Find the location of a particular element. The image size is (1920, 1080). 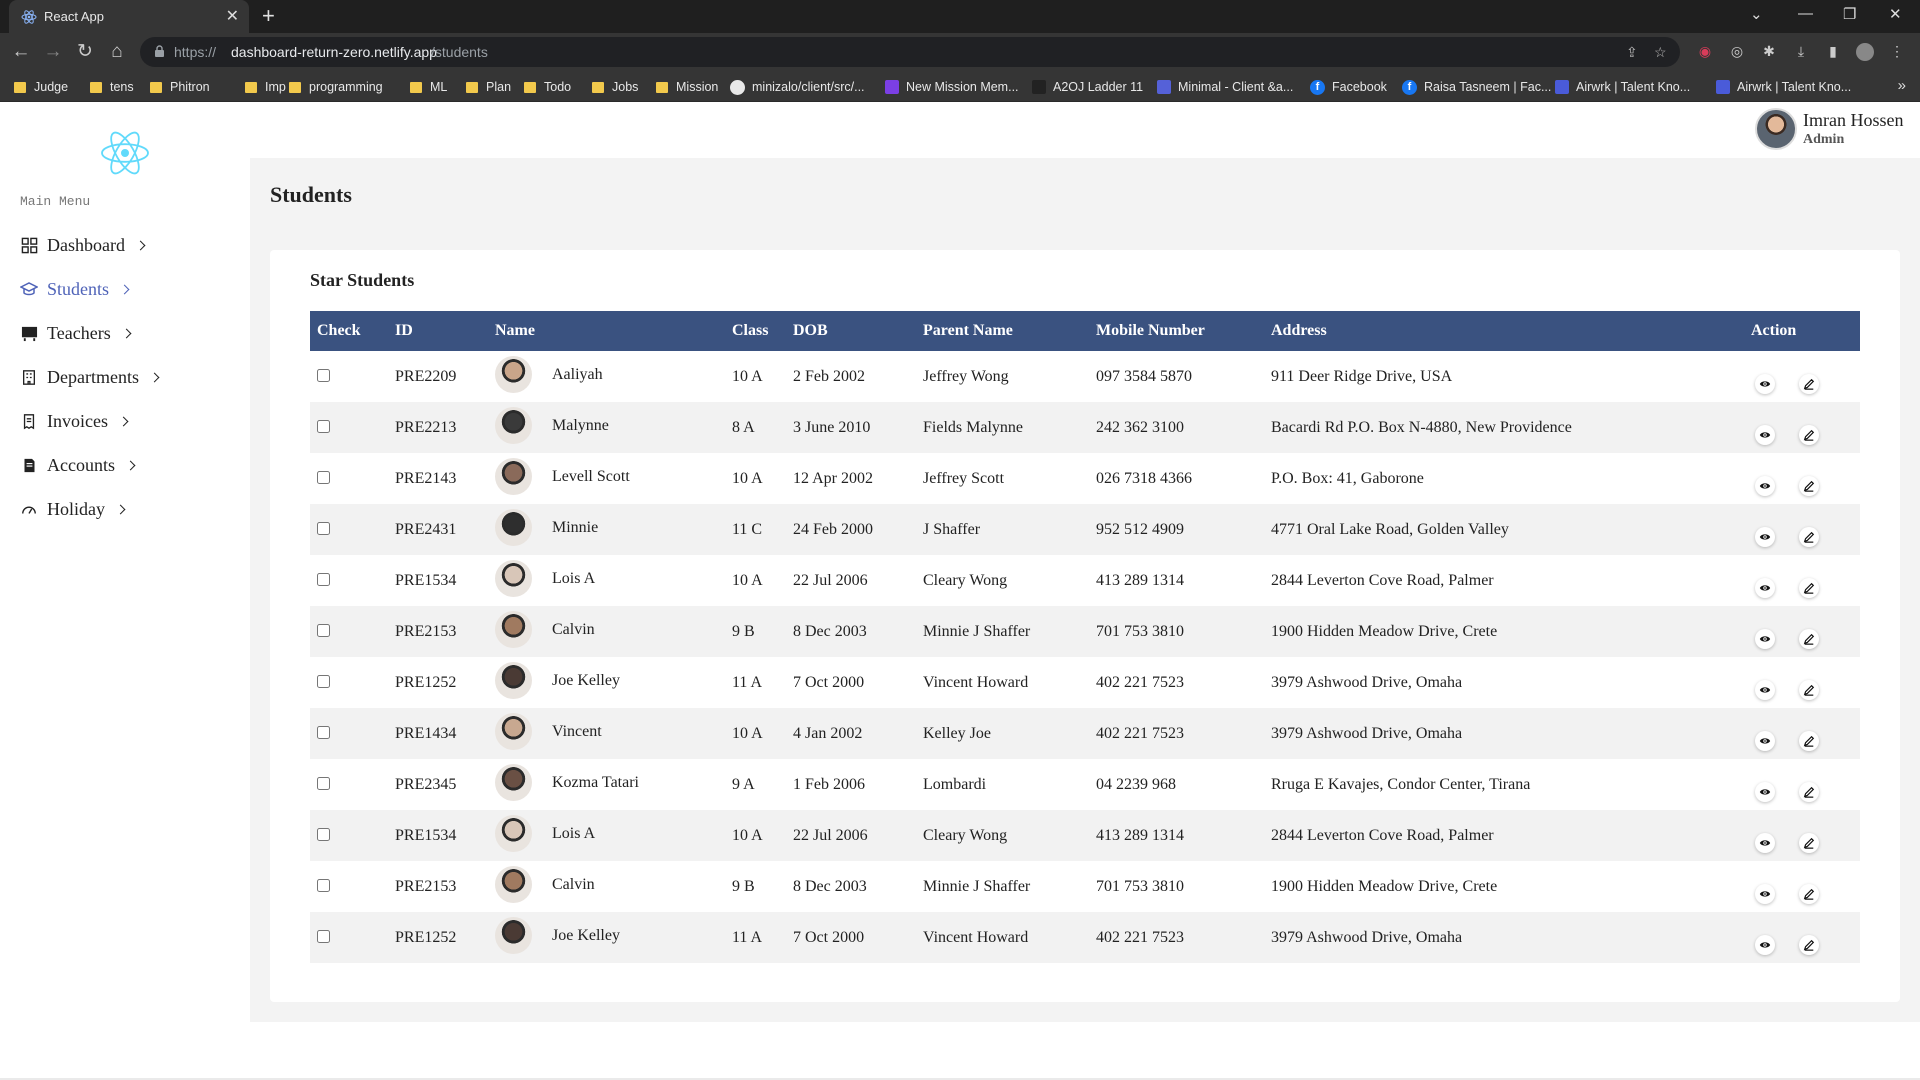

top-bar is located at coordinates (1085, 130).